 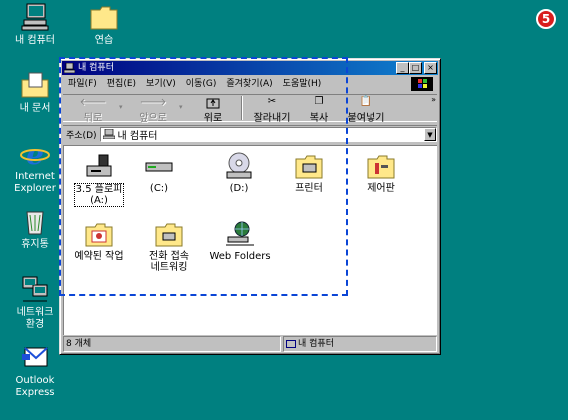 I want to click on windows-logo-icon, so click(x=422, y=84).